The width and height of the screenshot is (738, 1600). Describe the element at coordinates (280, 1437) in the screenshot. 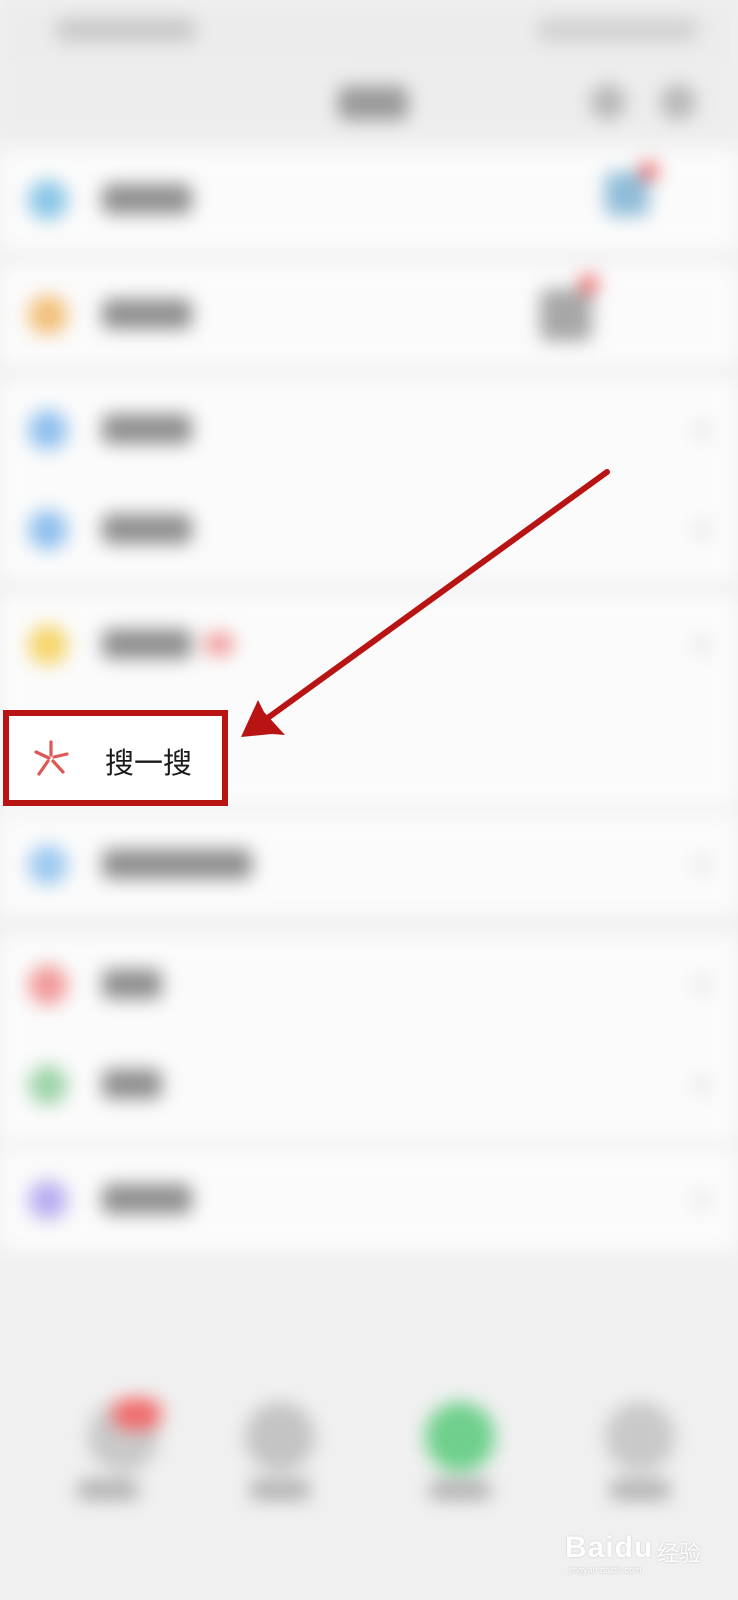

I see `contacts-tab-icon` at that location.